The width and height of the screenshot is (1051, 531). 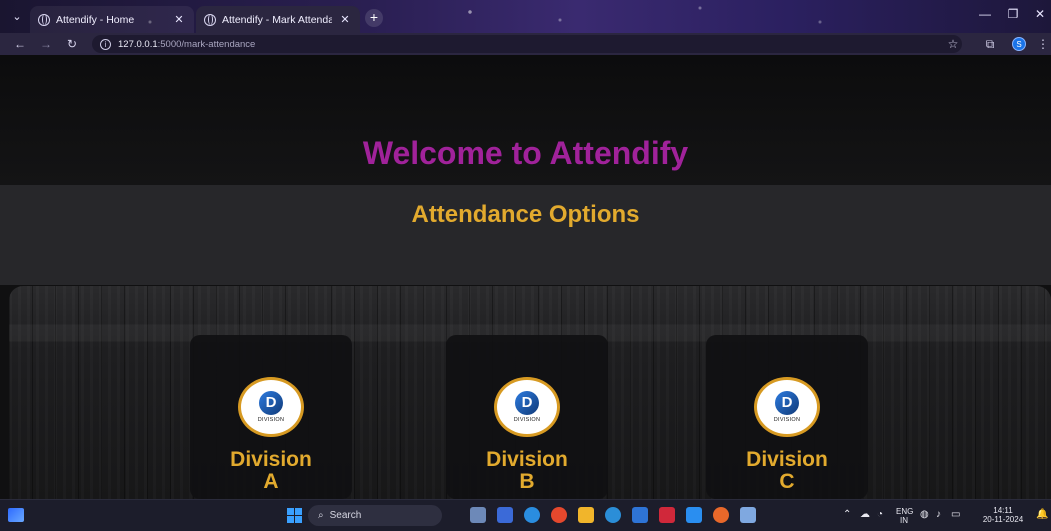 I want to click on address-bar: i 127.0.0.1:5000/mark-attendance, so click(x=527, y=44).